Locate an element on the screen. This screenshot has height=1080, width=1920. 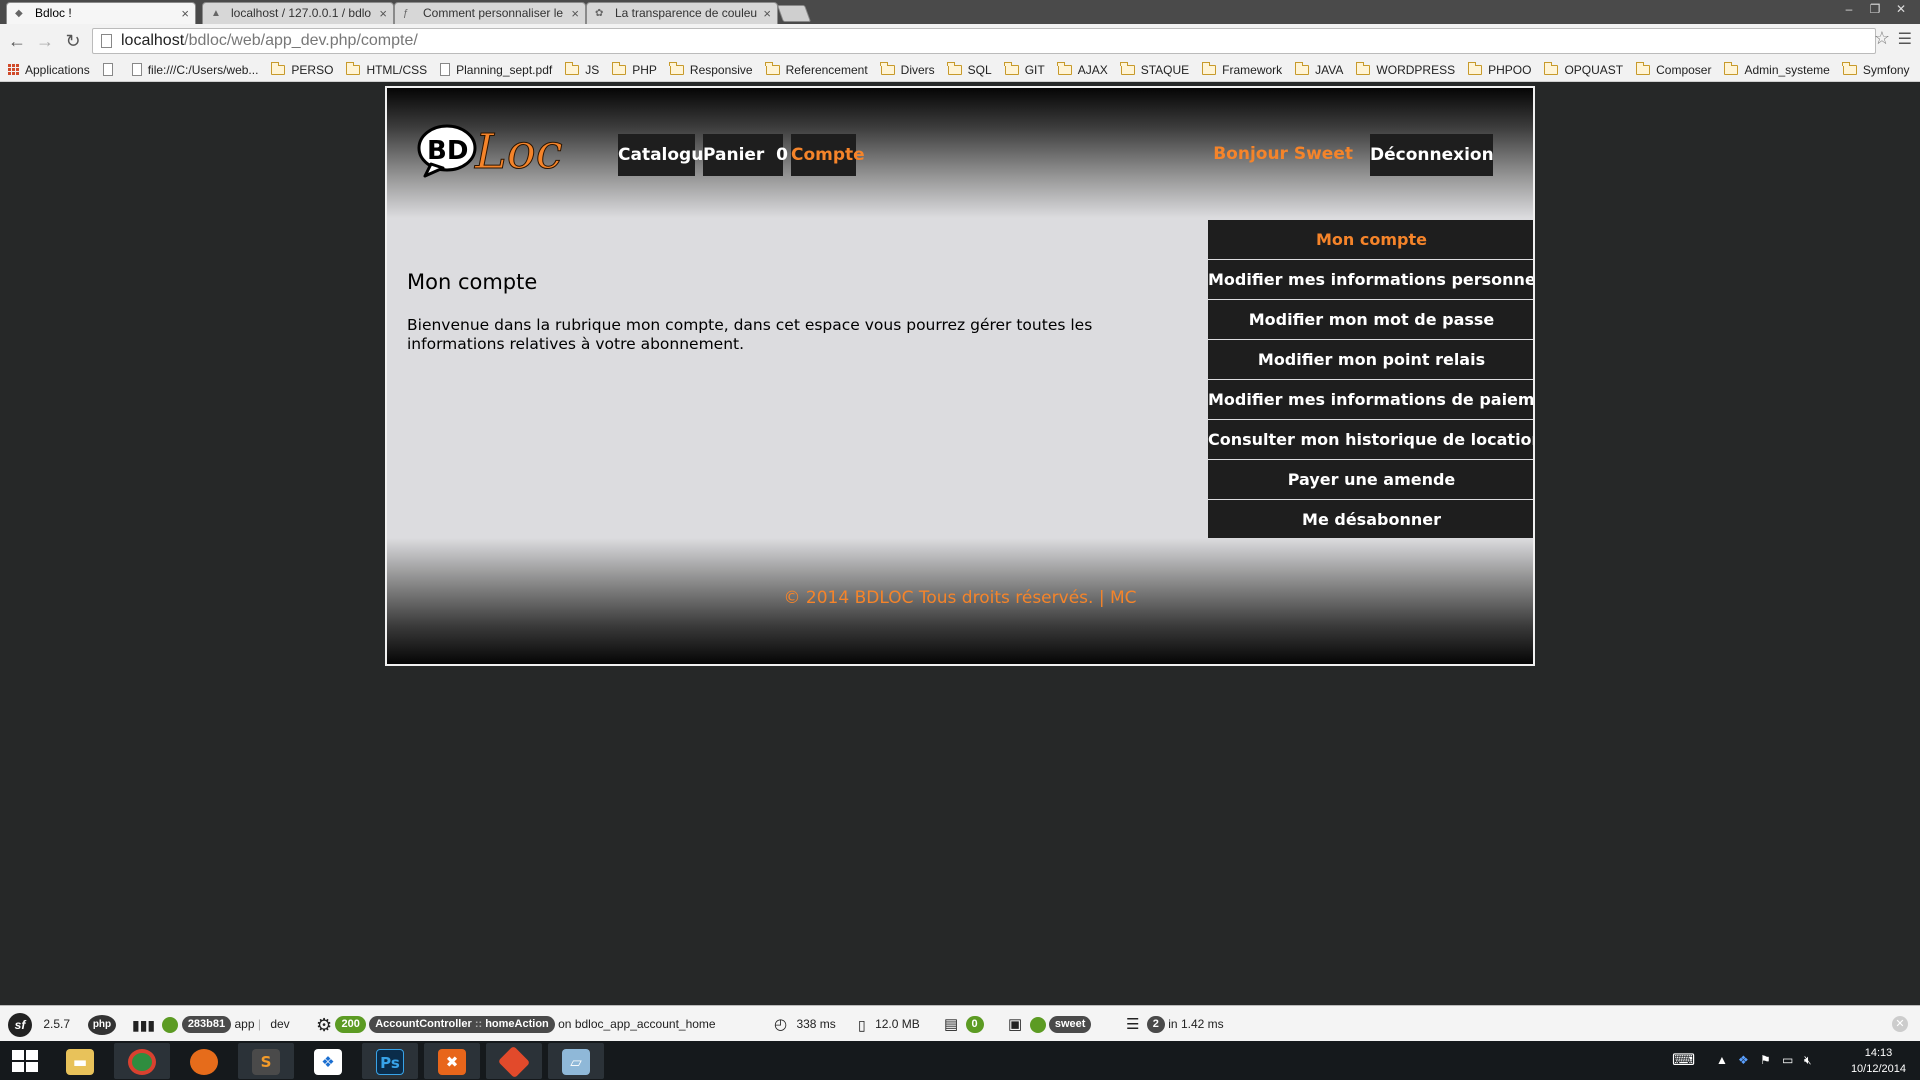
bookmark-item: JAVA is located at coordinates (1318, 69).